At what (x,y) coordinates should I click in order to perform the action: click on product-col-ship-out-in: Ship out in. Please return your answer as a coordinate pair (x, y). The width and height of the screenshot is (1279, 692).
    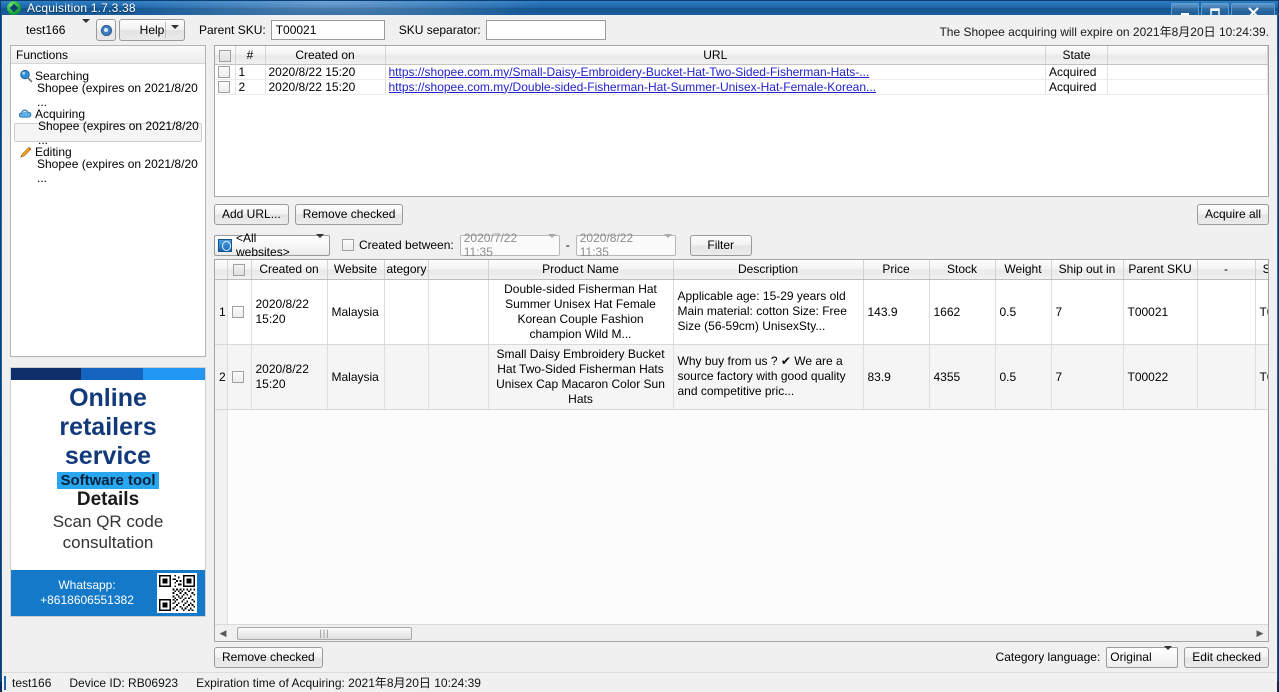
    Looking at the image, I should click on (1087, 270).